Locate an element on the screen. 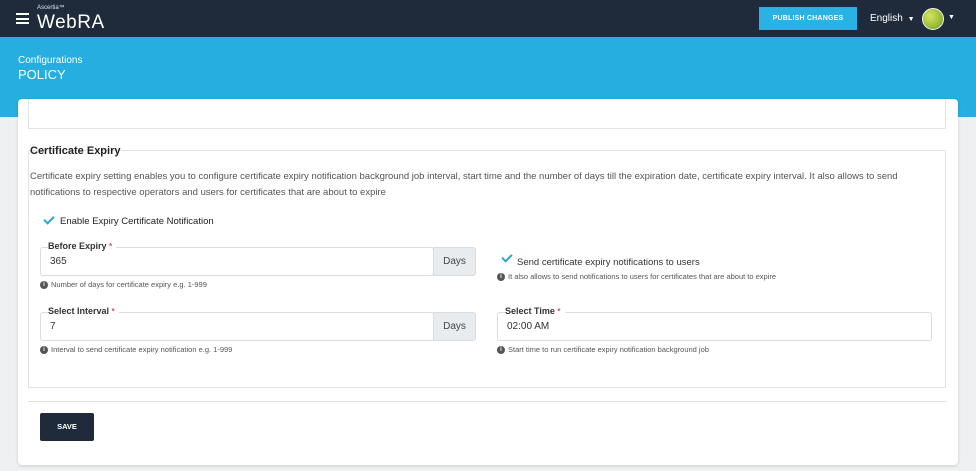 The image size is (976, 471). select-time-label-text: Select Time is located at coordinates (530, 311).